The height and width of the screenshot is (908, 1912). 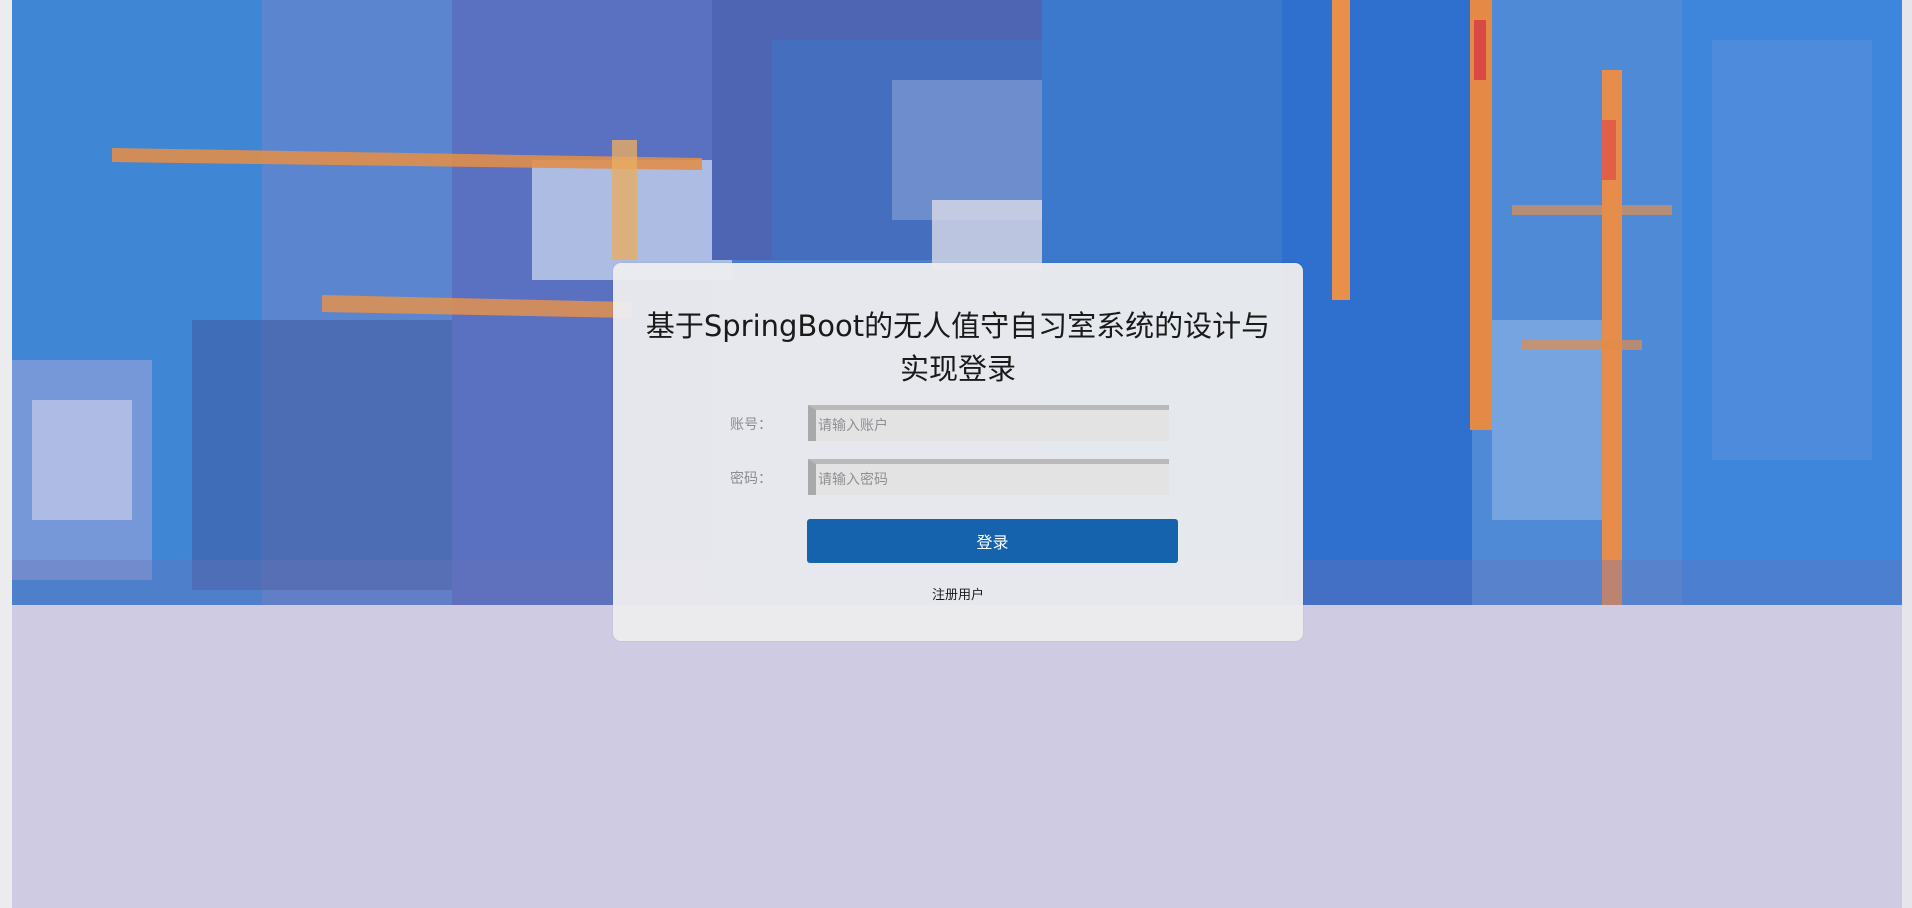 I want to click on account-row: 账号：, so click(x=958, y=423).